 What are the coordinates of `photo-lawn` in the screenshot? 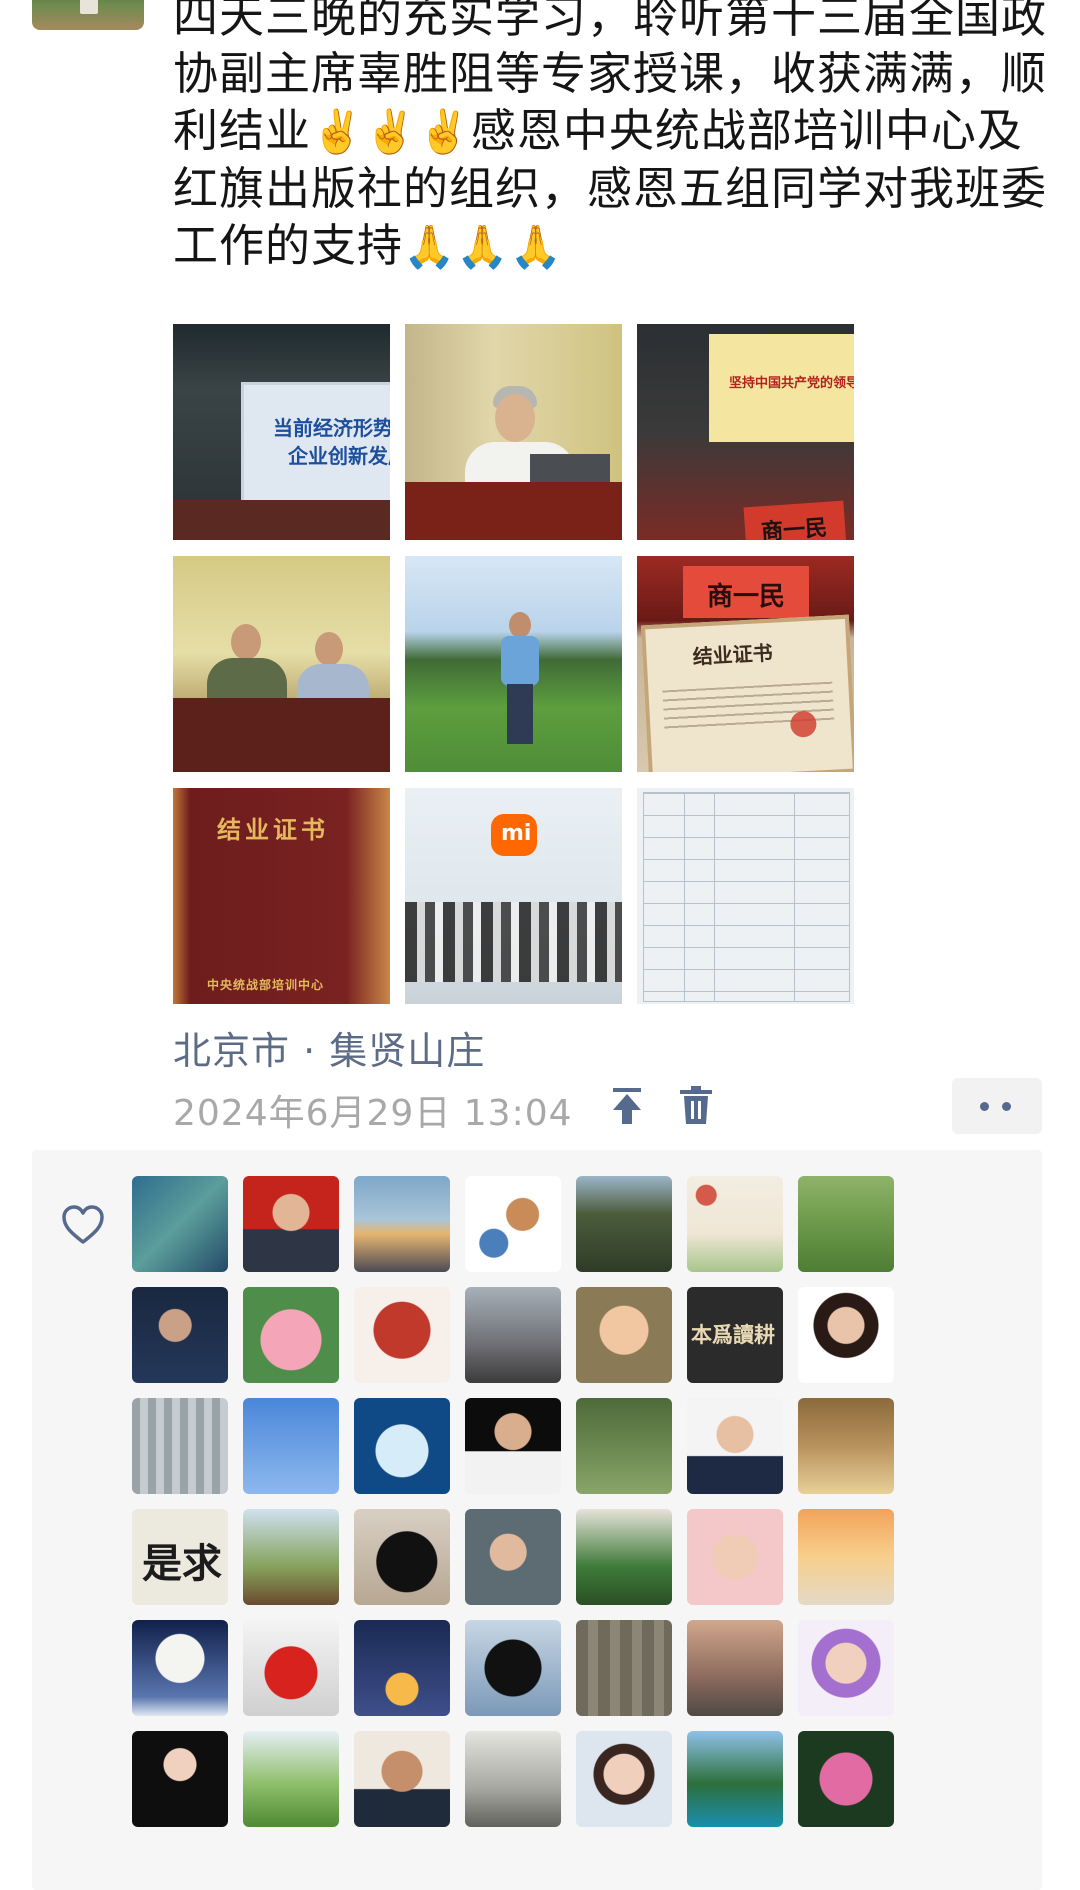 It's located at (513, 664).